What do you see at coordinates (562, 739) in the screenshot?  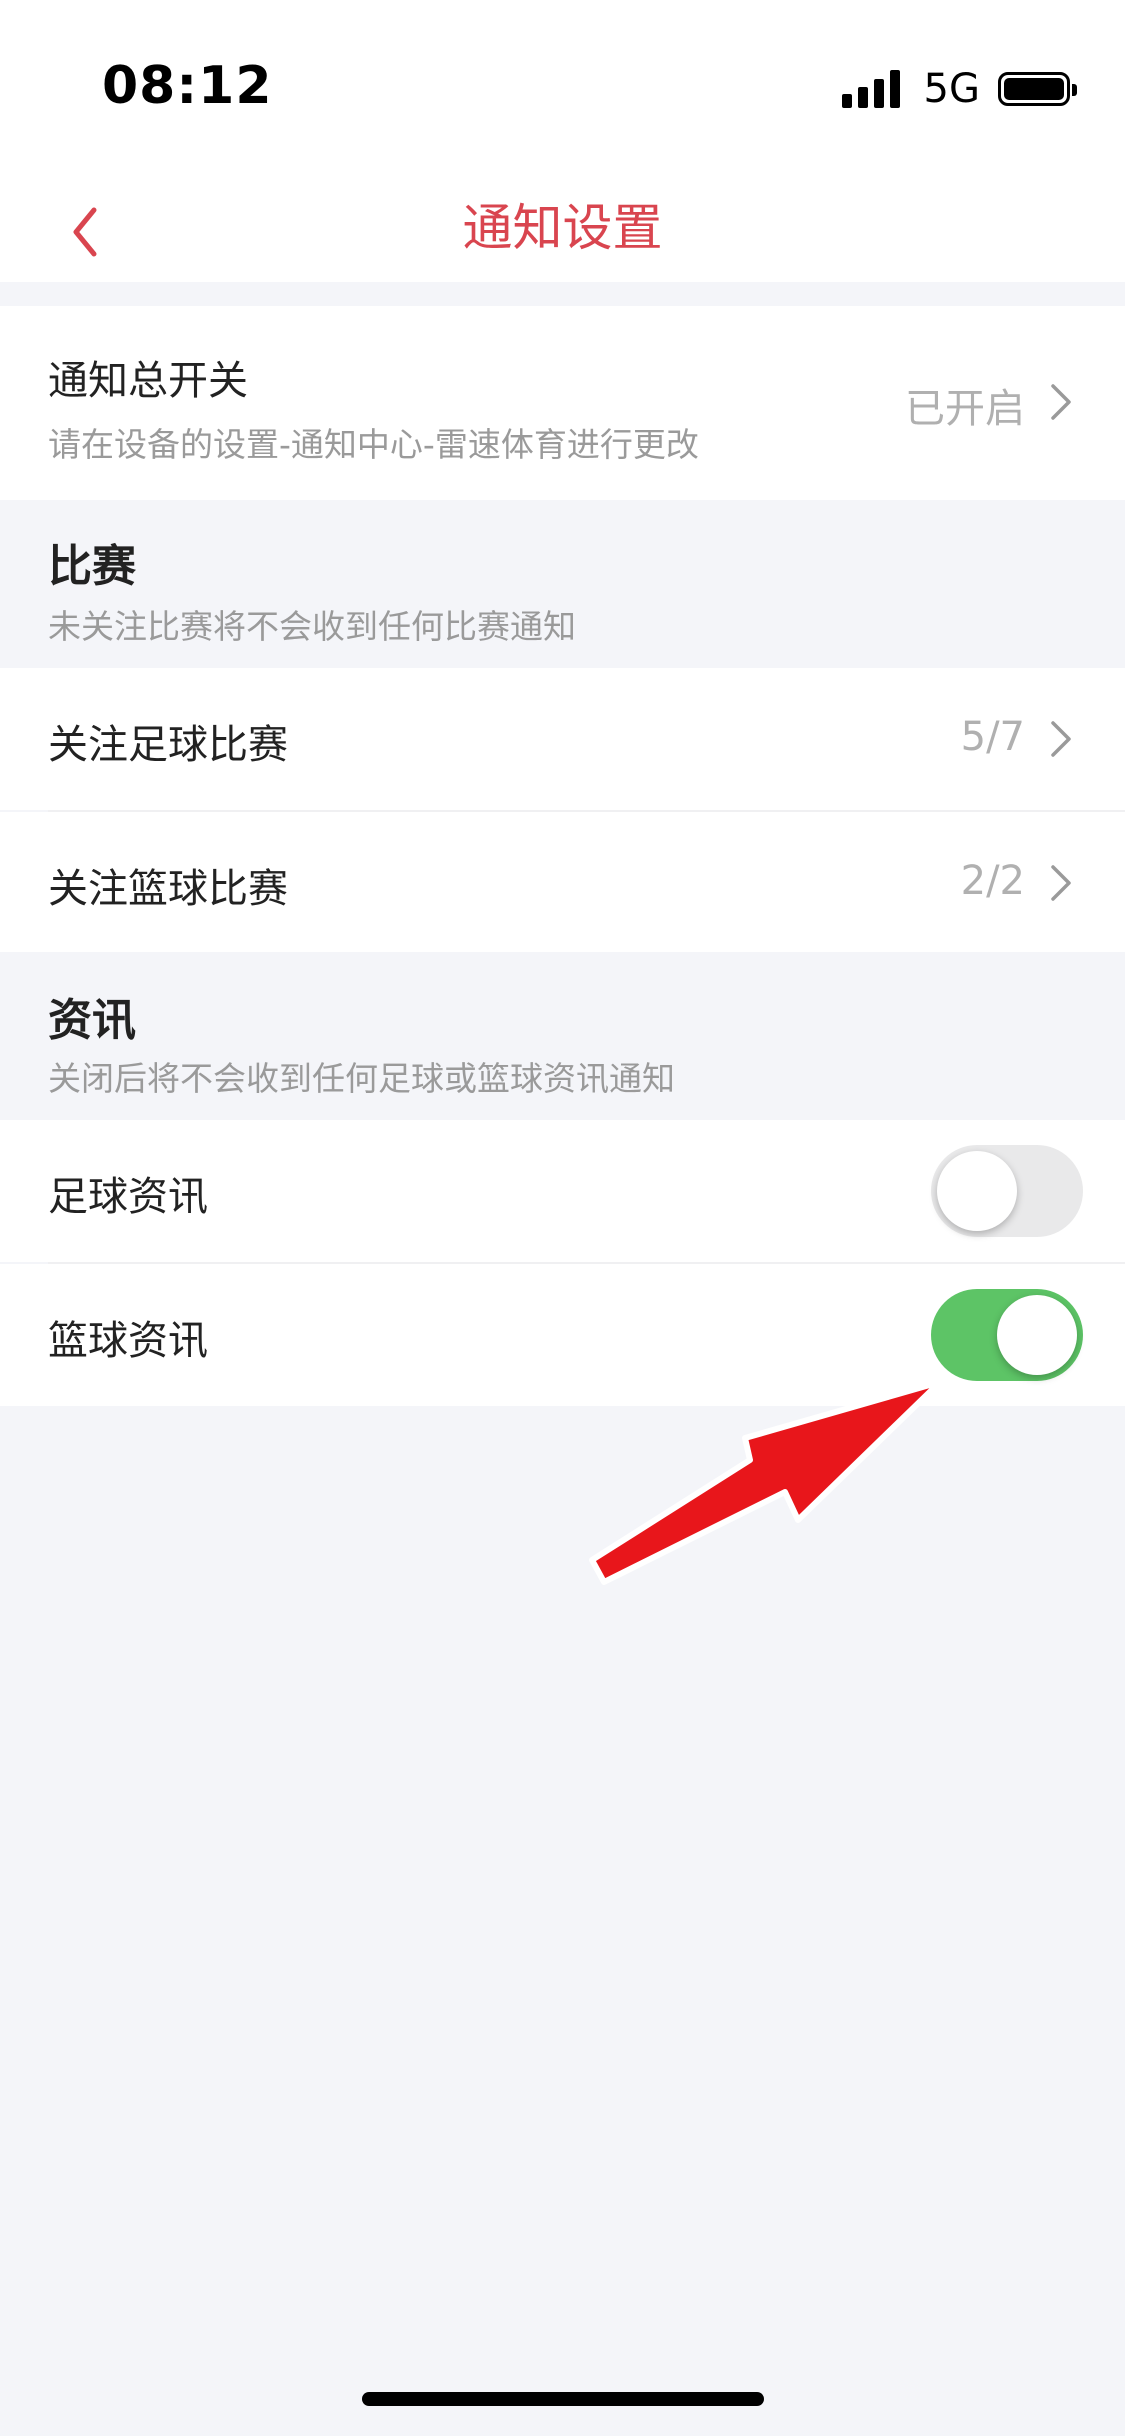 I see `follow-football-row: 关注足球比赛 5/7` at bounding box center [562, 739].